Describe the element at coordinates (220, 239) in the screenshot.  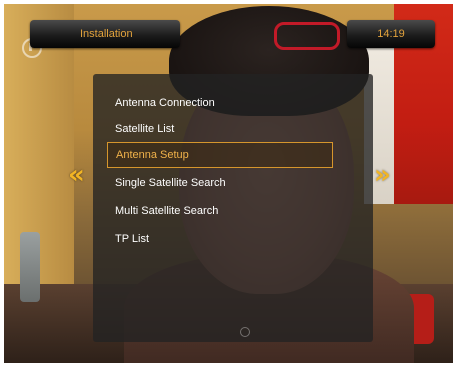
I see `menu-item-tp-list: TP List` at that location.